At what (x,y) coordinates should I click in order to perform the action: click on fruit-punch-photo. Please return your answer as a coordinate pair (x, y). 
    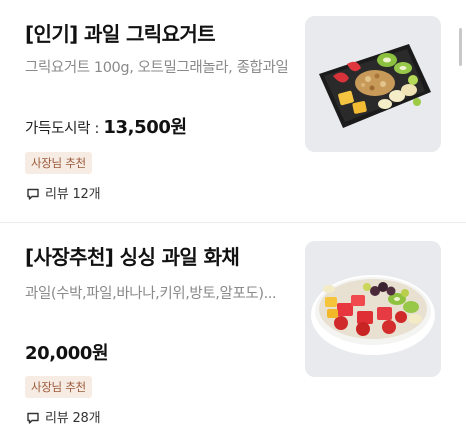
    Looking at the image, I should click on (373, 309).